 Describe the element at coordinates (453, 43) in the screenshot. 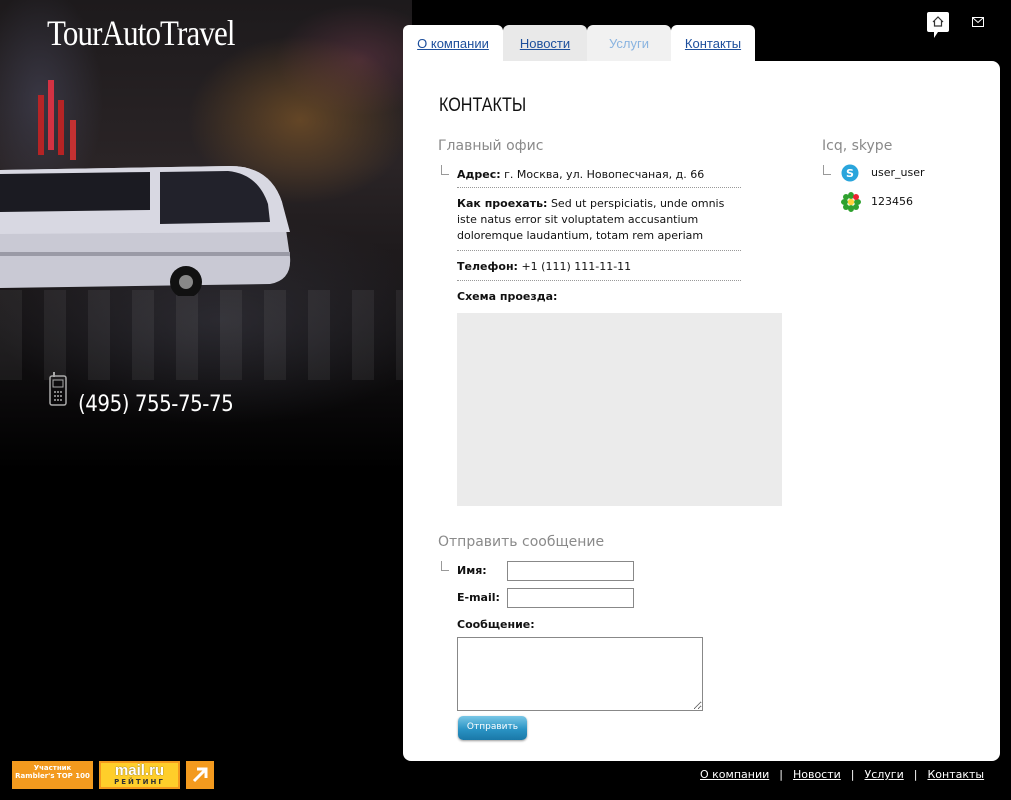

I see `tab-about: О компании` at that location.